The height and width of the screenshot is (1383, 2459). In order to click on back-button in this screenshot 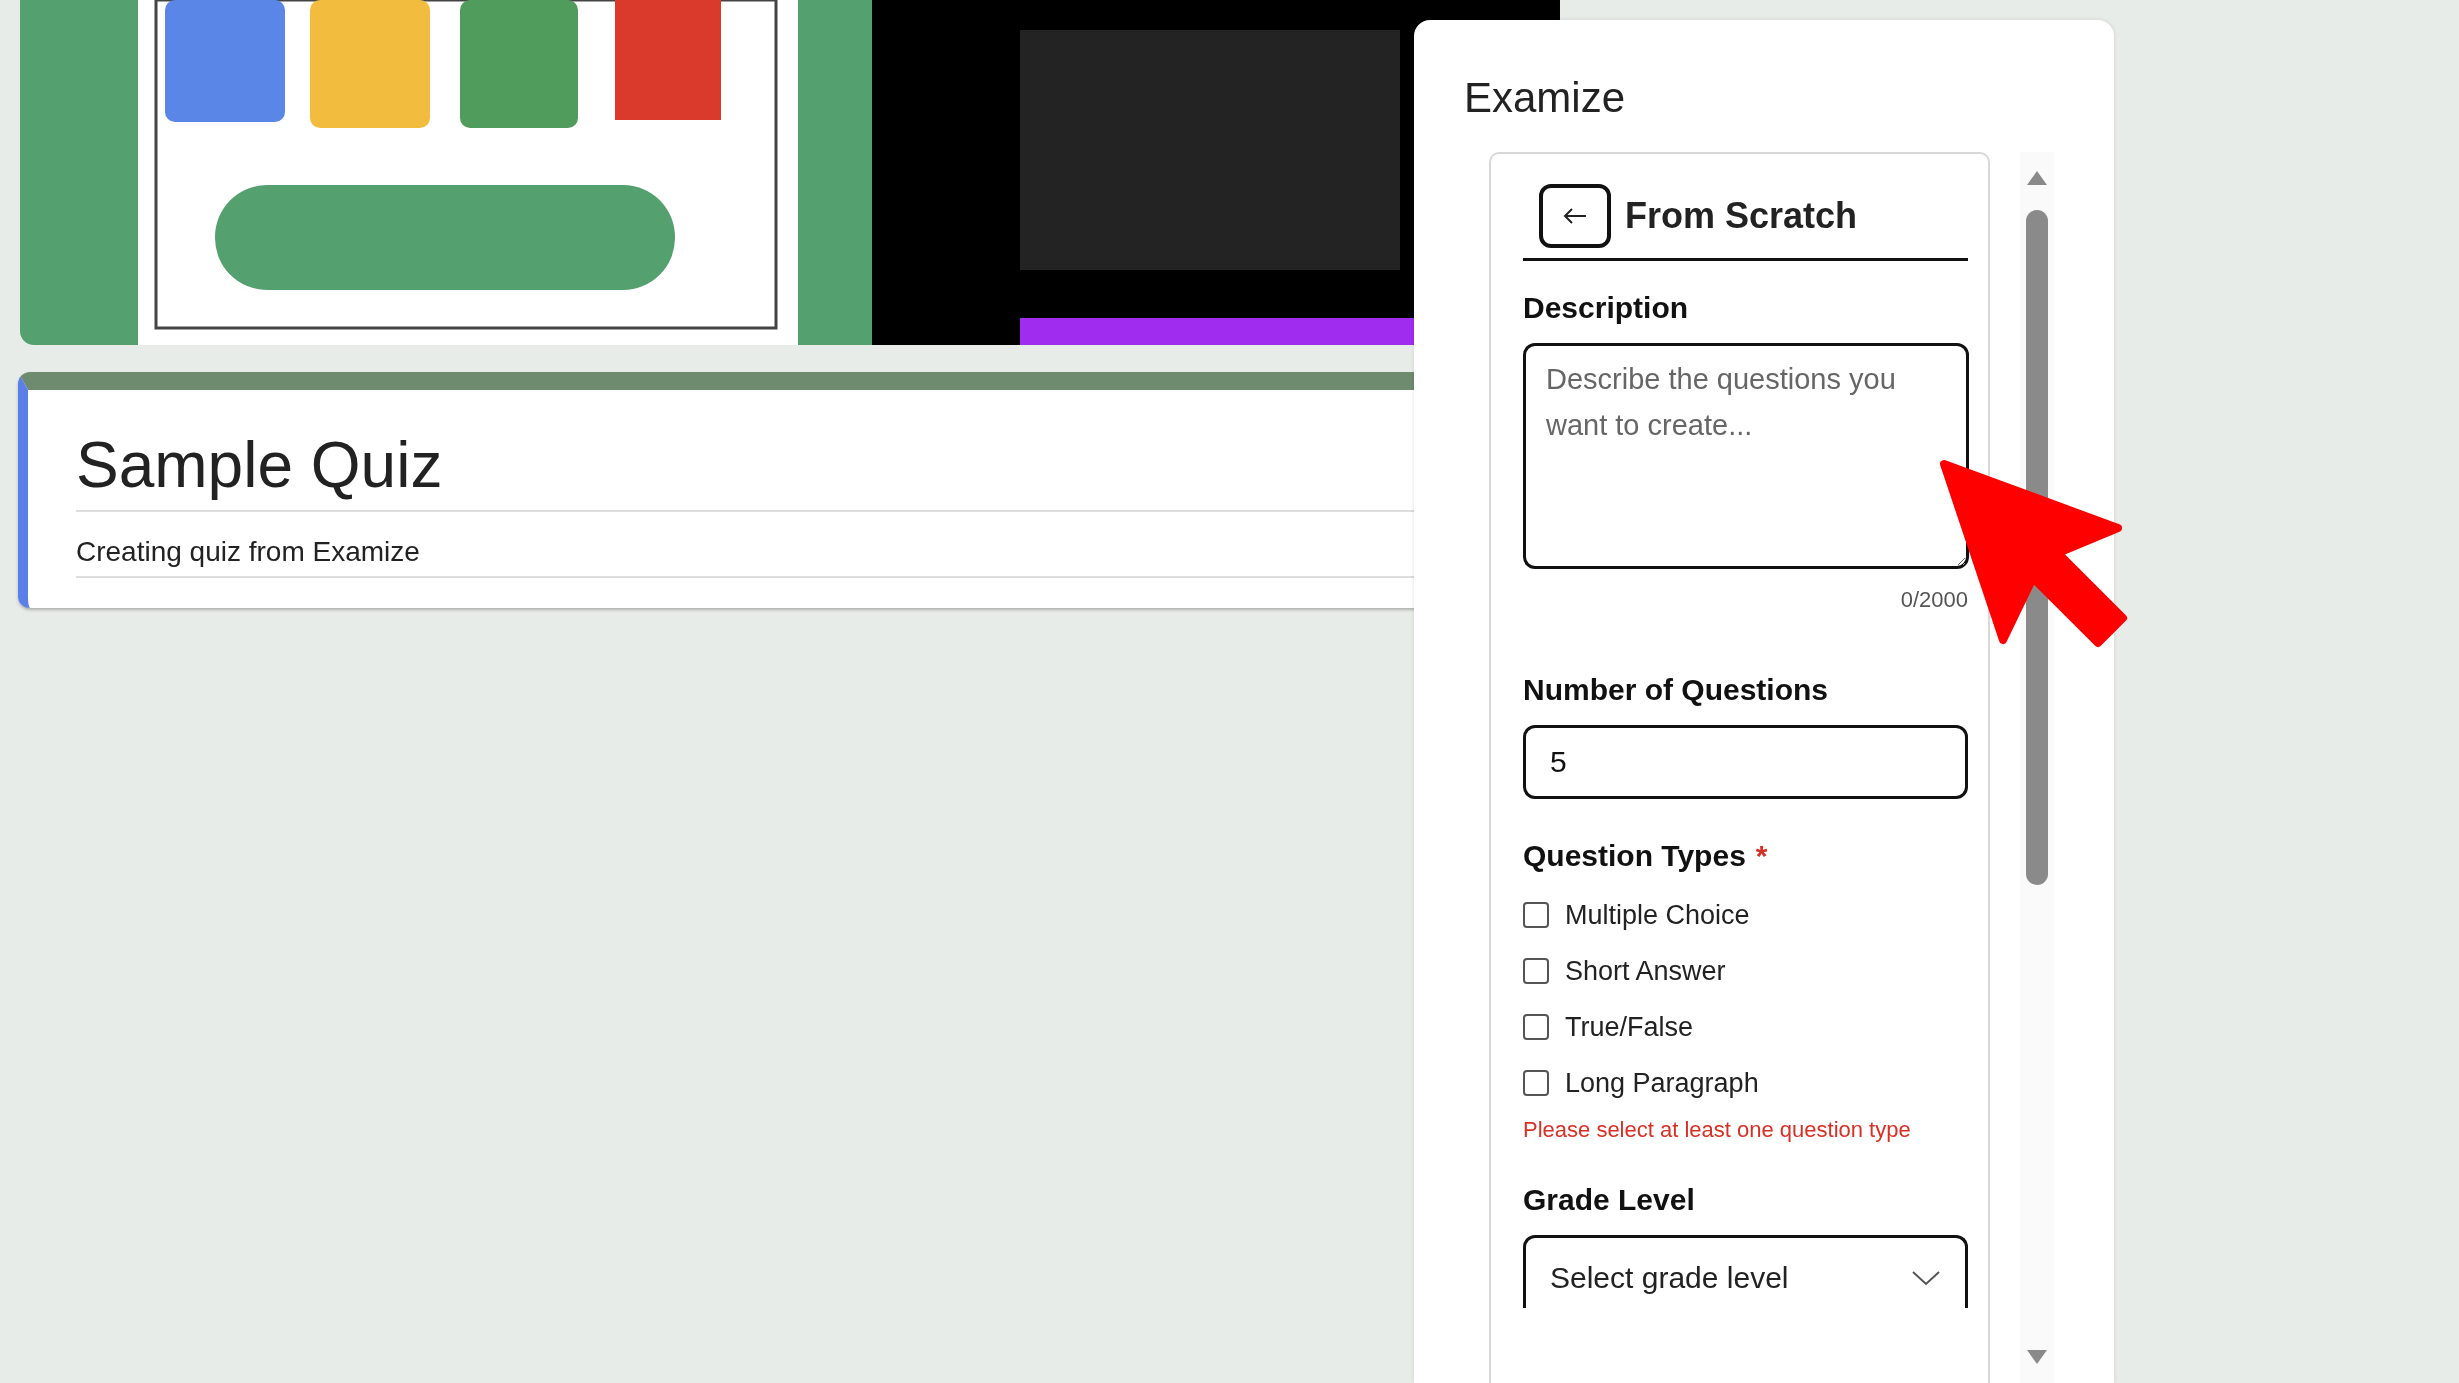, I will do `click(1575, 216)`.